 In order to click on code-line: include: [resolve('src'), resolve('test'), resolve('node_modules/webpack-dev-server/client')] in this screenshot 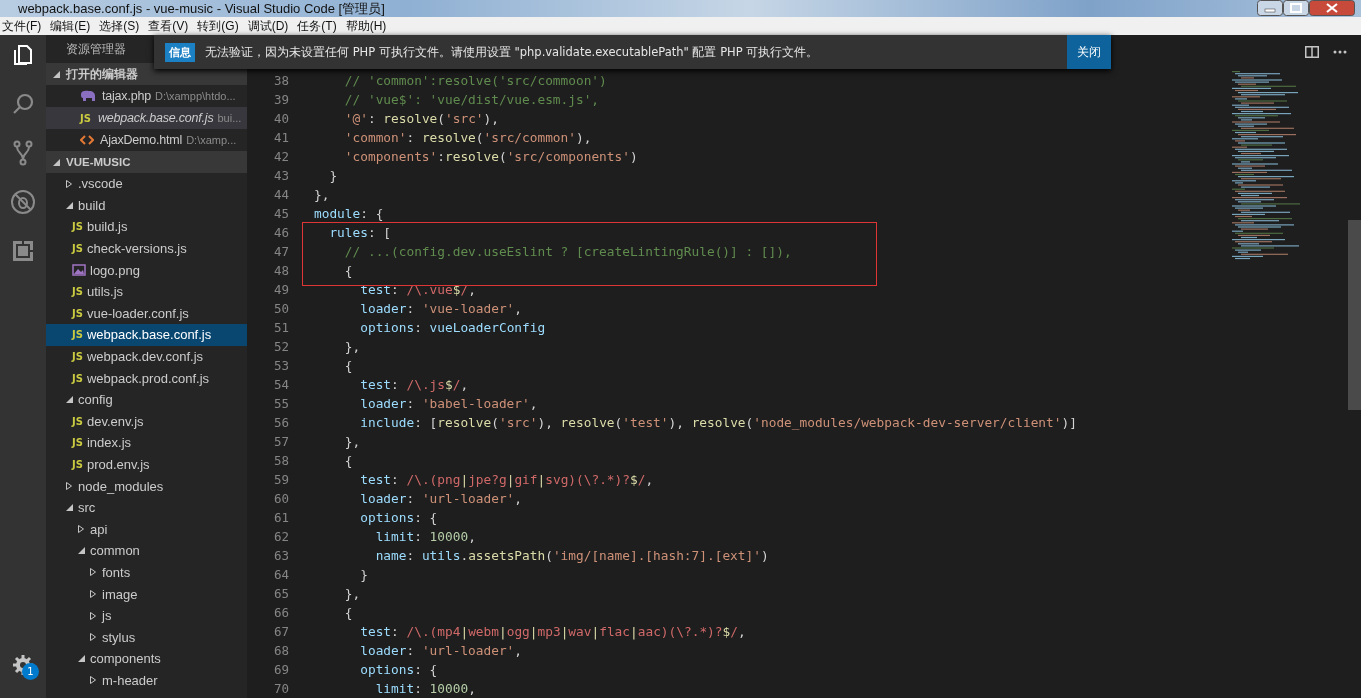, I will do `click(718, 422)`.